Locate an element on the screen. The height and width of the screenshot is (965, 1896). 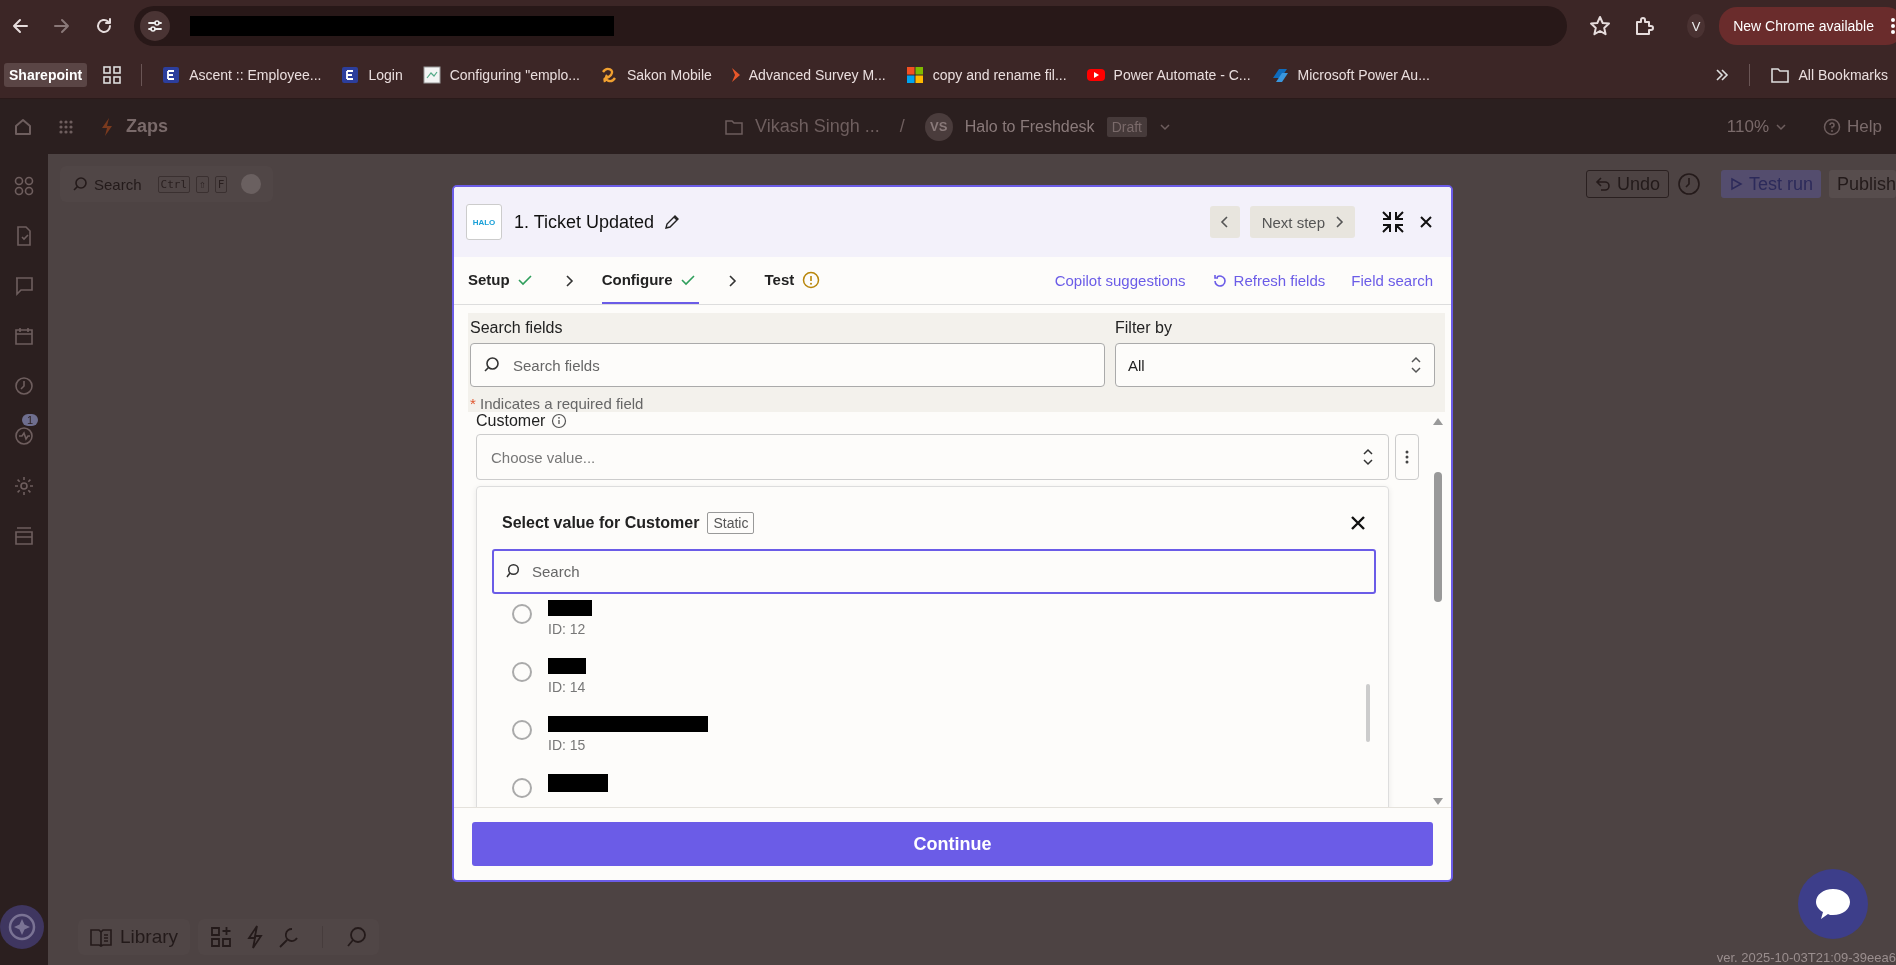
document-icon is located at coordinates (24, 236).